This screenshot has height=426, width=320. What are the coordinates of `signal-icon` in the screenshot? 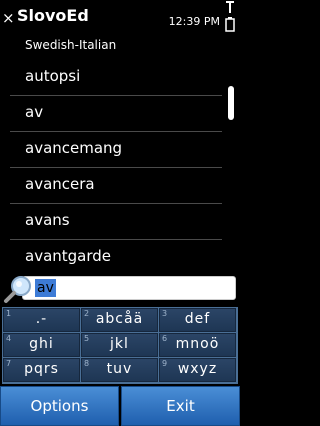 It's located at (230, 7).